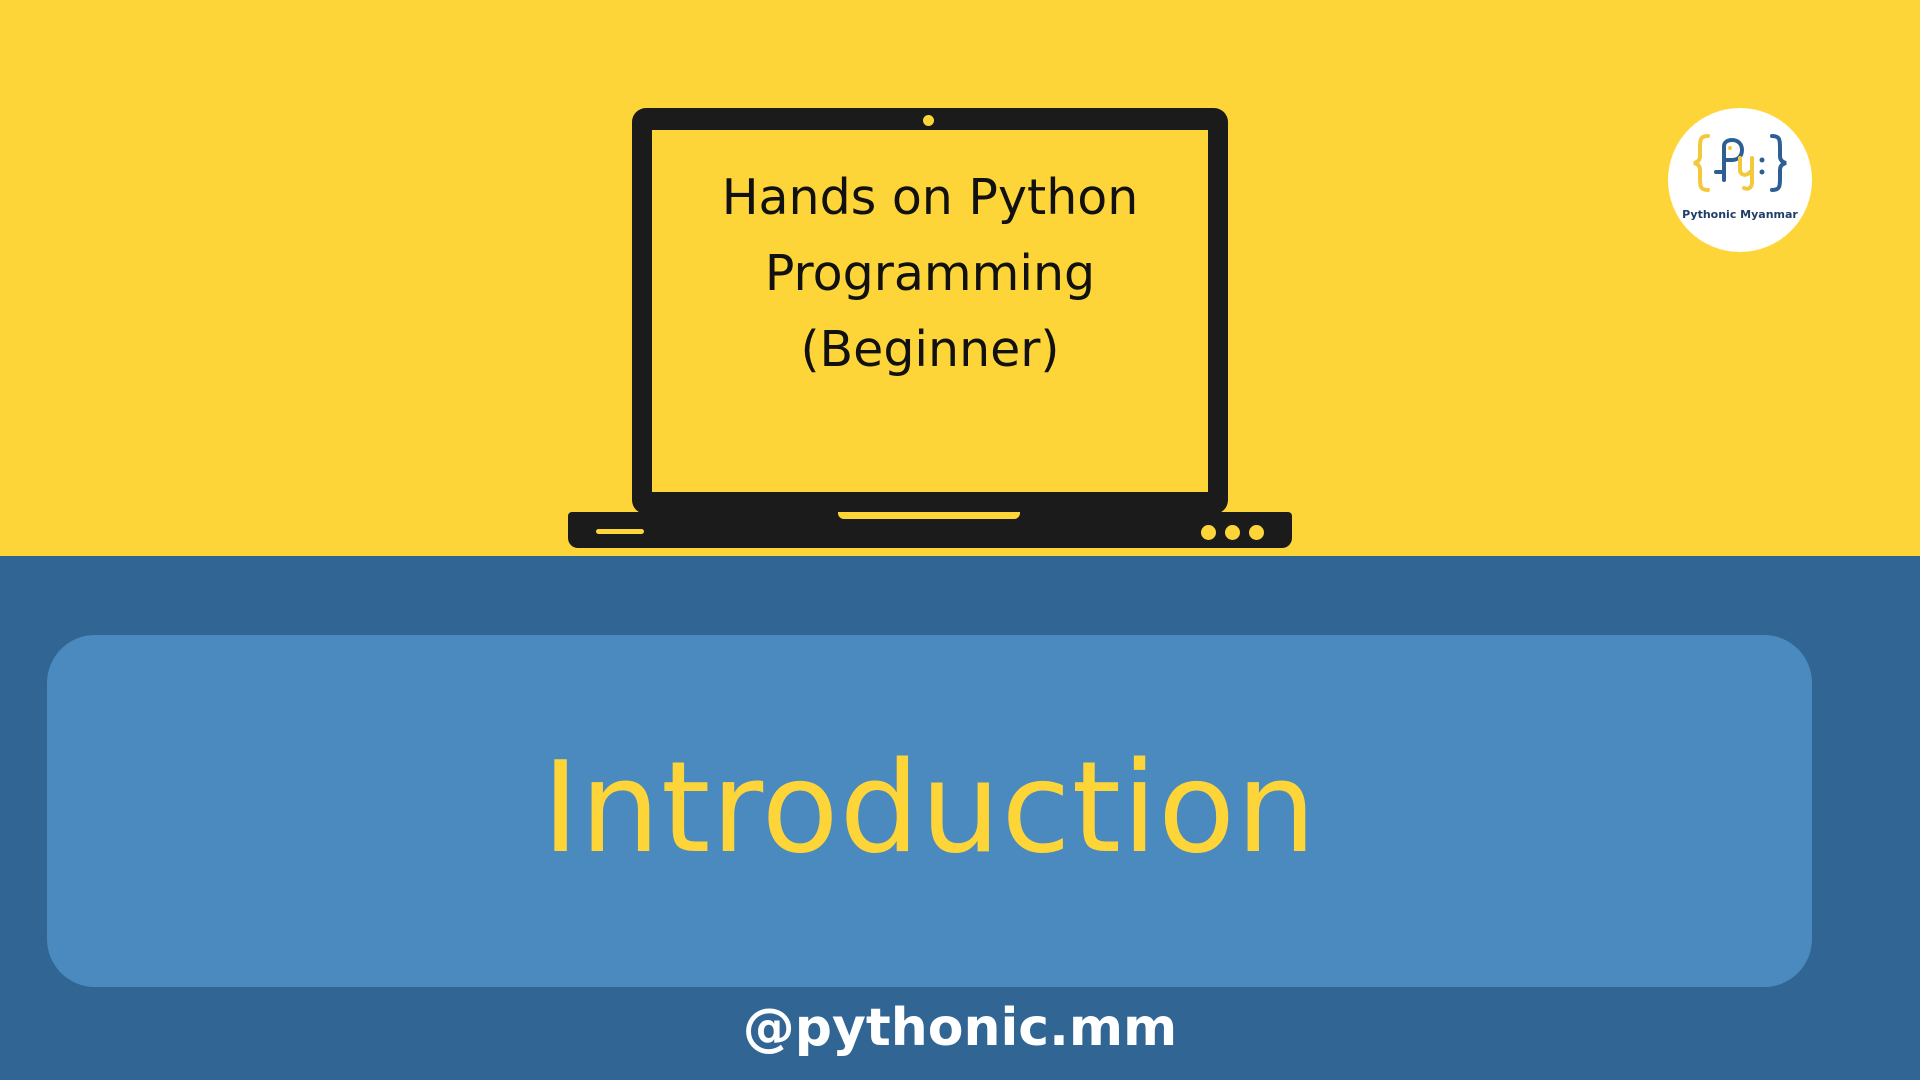  I want to click on section-heading: Introduction, so click(929, 807).